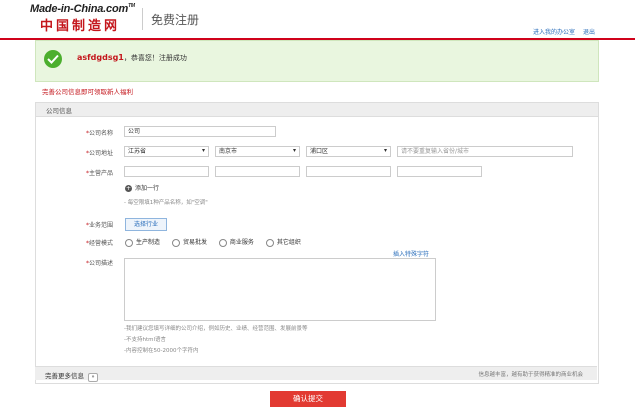 This screenshot has width=635, height=414. What do you see at coordinates (100, 243) in the screenshot?
I see `business-mode-label: *经营模式` at bounding box center [100, 243].